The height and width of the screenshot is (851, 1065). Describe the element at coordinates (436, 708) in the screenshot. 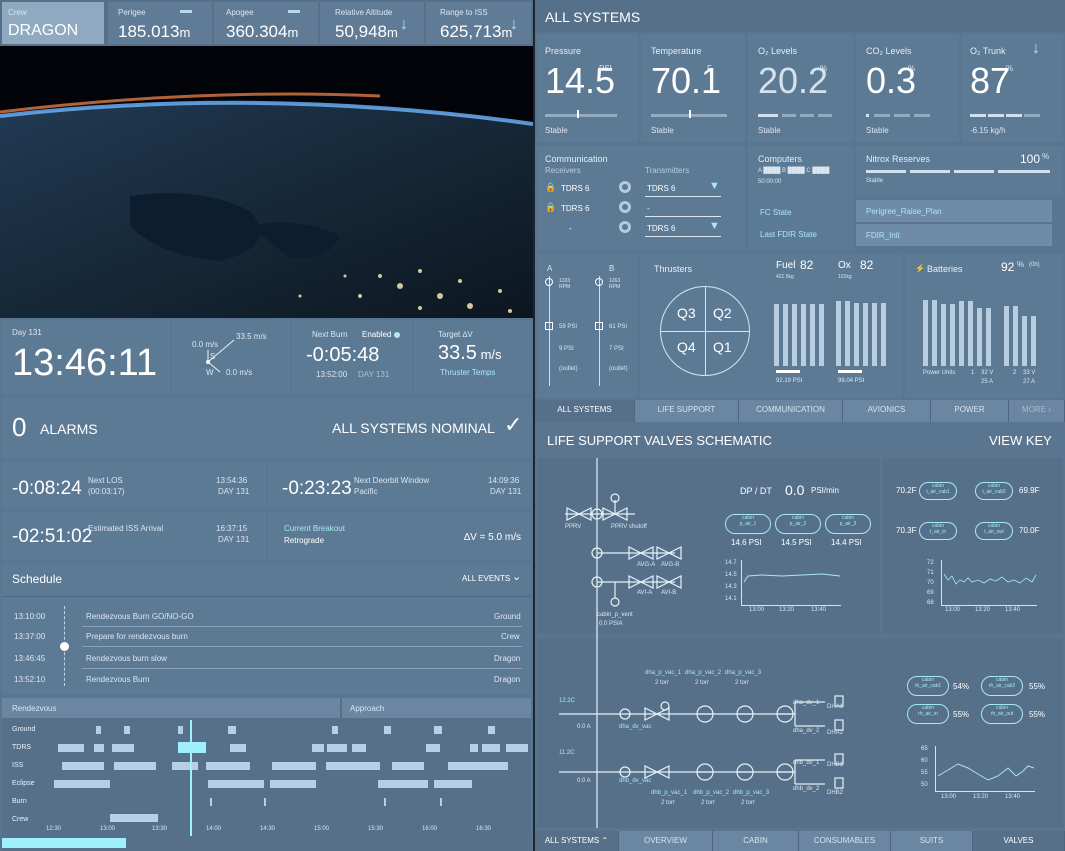

I see `phase-approach: Approach` at that location.